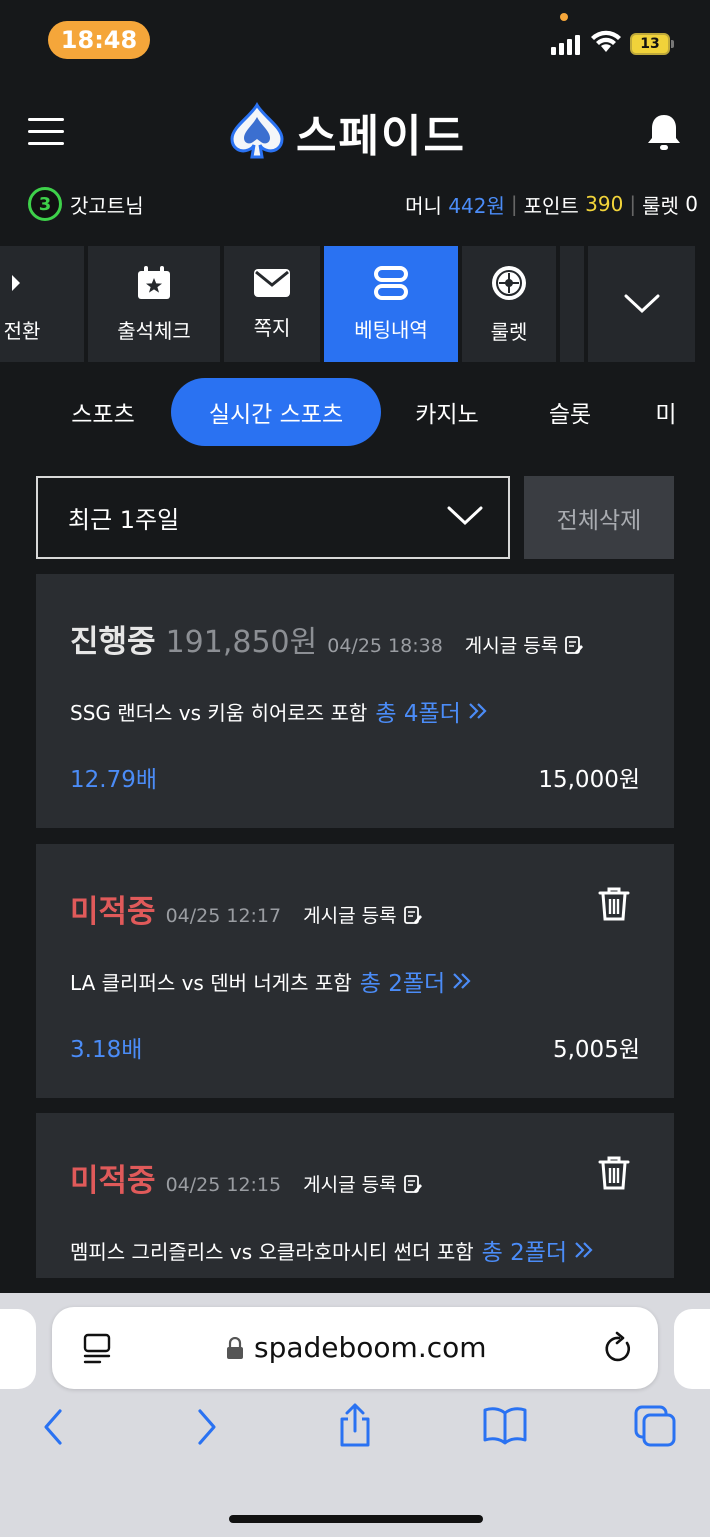 The width and height of the screenshot is (710, 1537). I want to click on url-text: spadeboom.com, so click(370, 1347).